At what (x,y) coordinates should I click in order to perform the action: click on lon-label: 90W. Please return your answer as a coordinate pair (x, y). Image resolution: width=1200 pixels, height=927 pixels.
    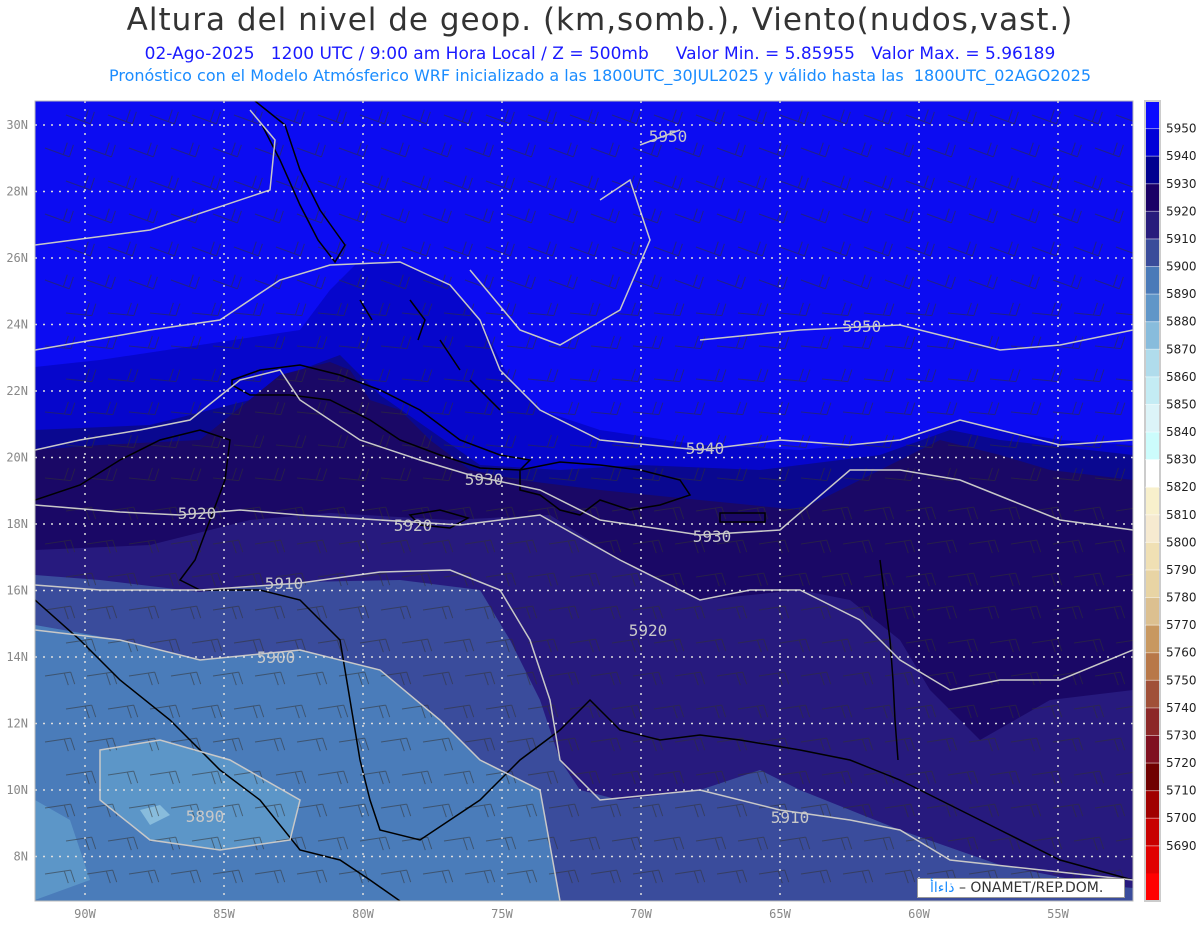
    Looking at the image, I should click on (85, 914).